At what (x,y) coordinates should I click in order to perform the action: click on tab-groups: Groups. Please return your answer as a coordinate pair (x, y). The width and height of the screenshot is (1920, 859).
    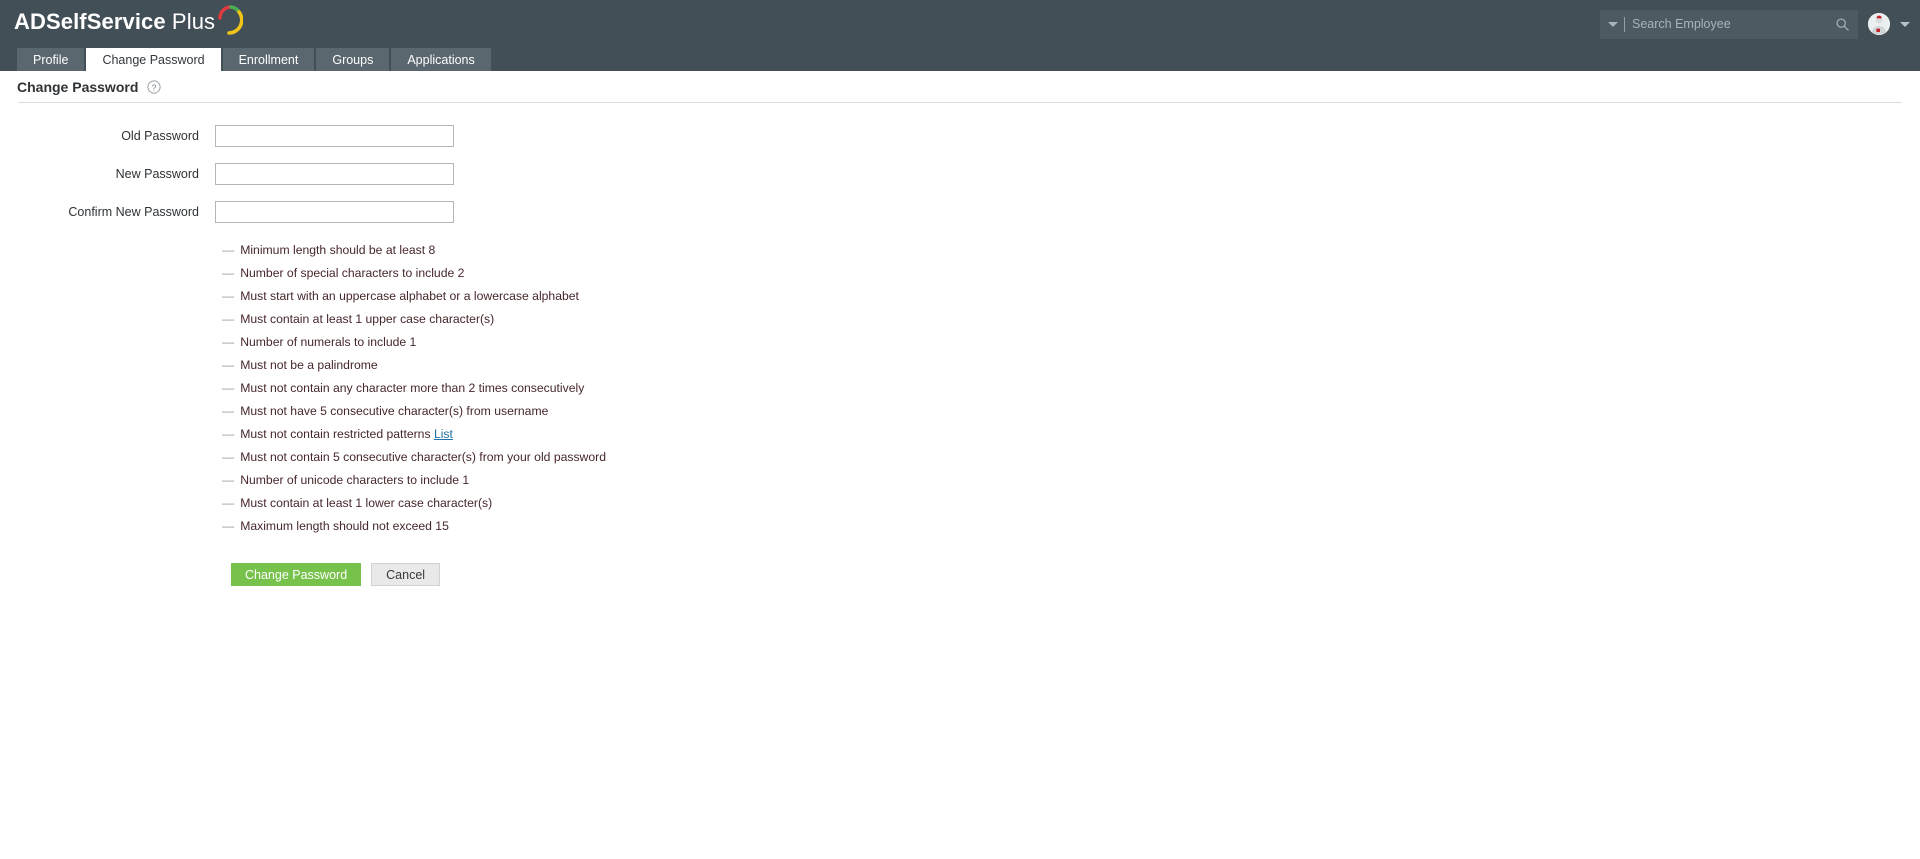
    Looking at the image, I should click on (353, 59).